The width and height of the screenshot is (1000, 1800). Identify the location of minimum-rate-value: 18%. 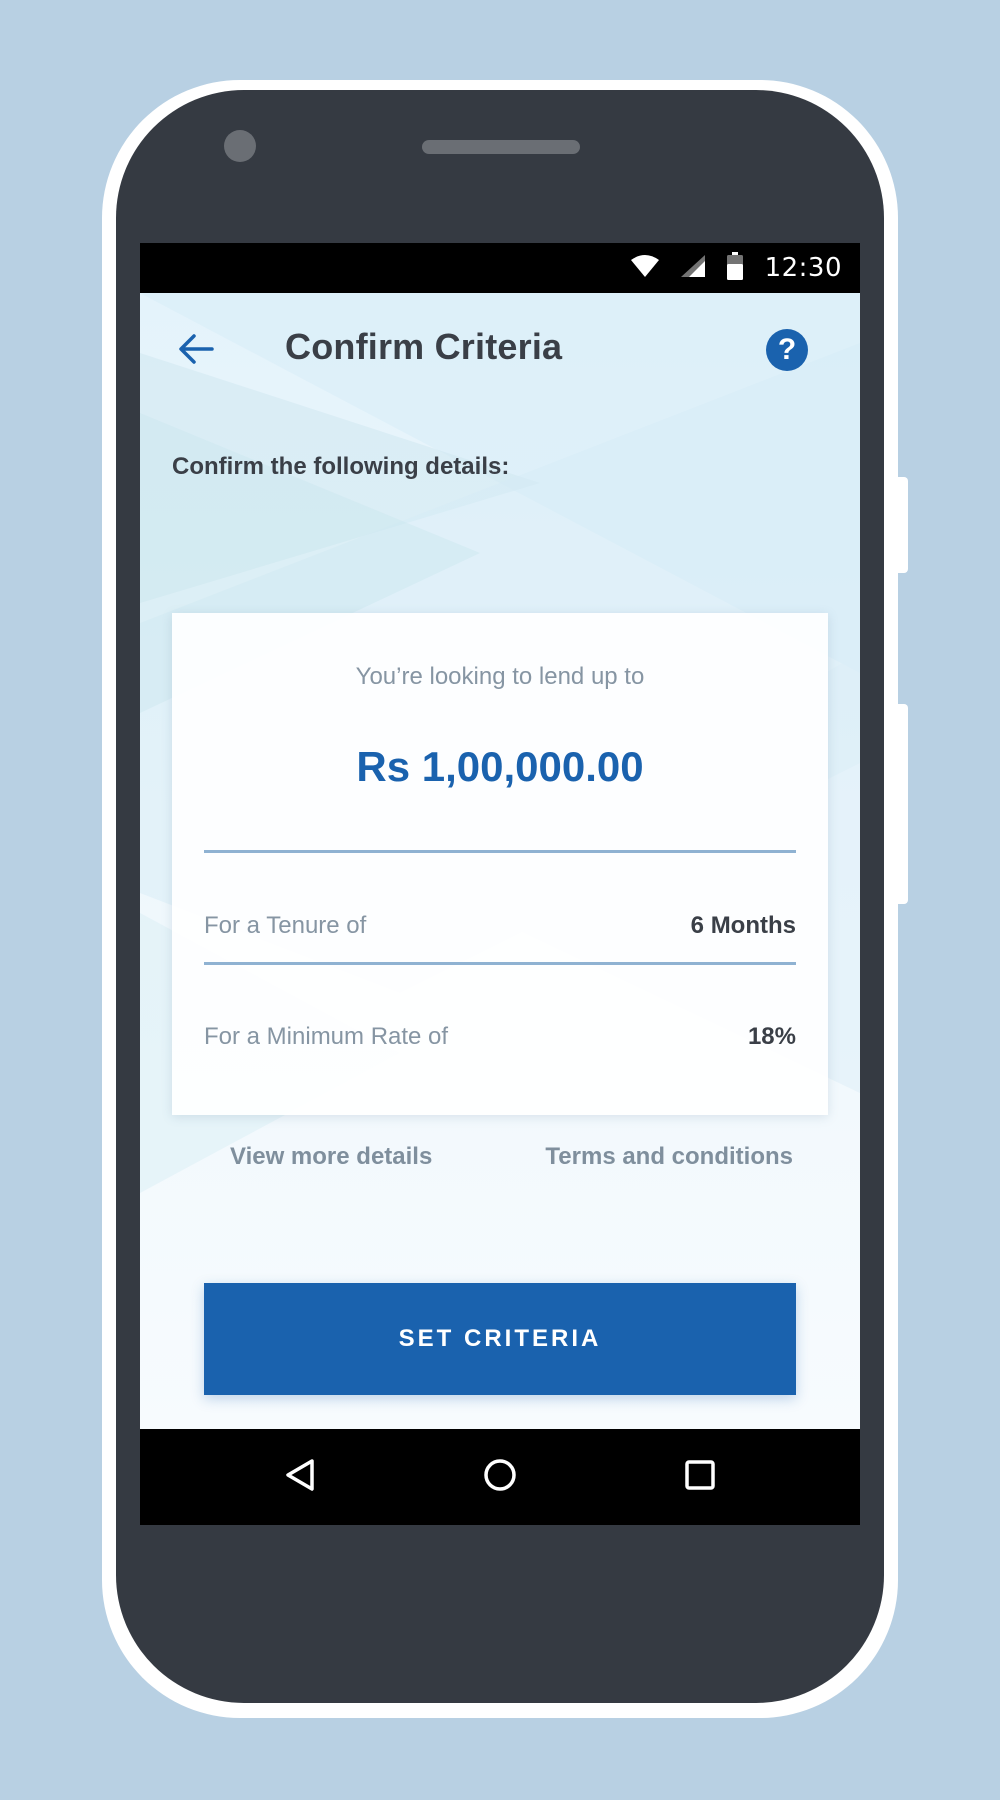
(771, 1036).